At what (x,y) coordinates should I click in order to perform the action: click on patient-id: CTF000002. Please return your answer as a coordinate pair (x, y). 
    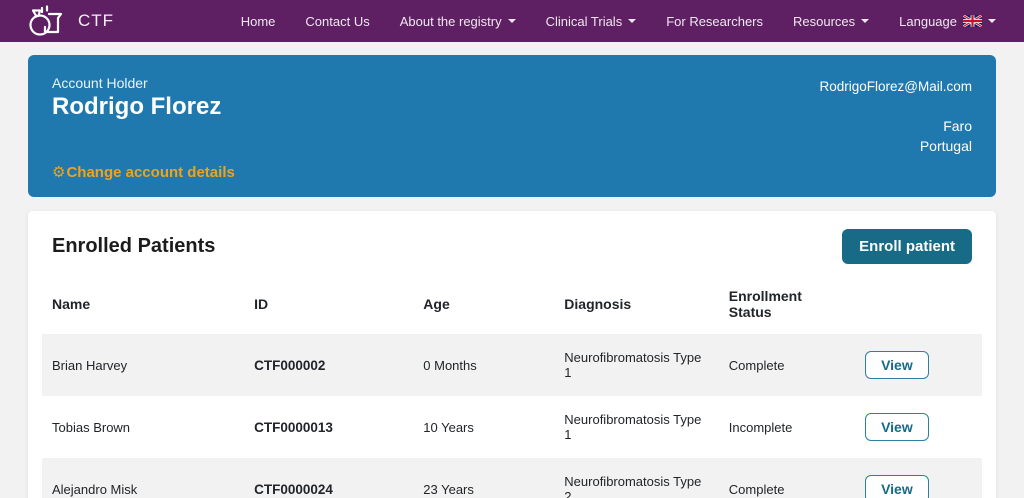
    Looking at the image, I should click on (290, 365).